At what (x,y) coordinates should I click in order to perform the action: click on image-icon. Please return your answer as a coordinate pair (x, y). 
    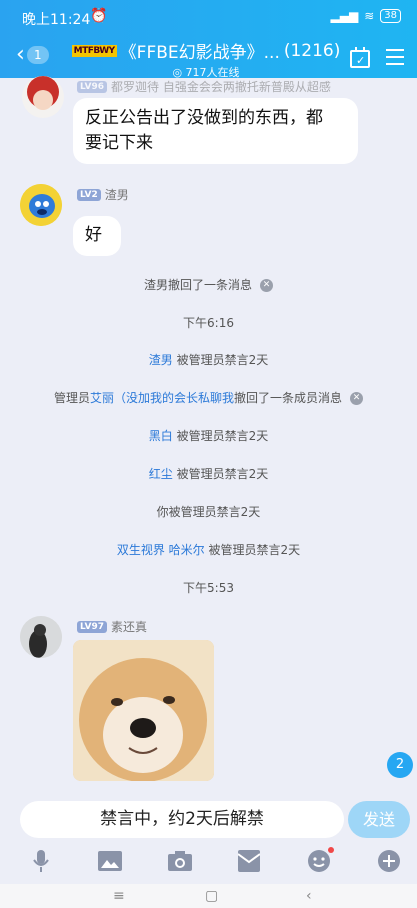
    Looking at the image, I should click on (110, 861).